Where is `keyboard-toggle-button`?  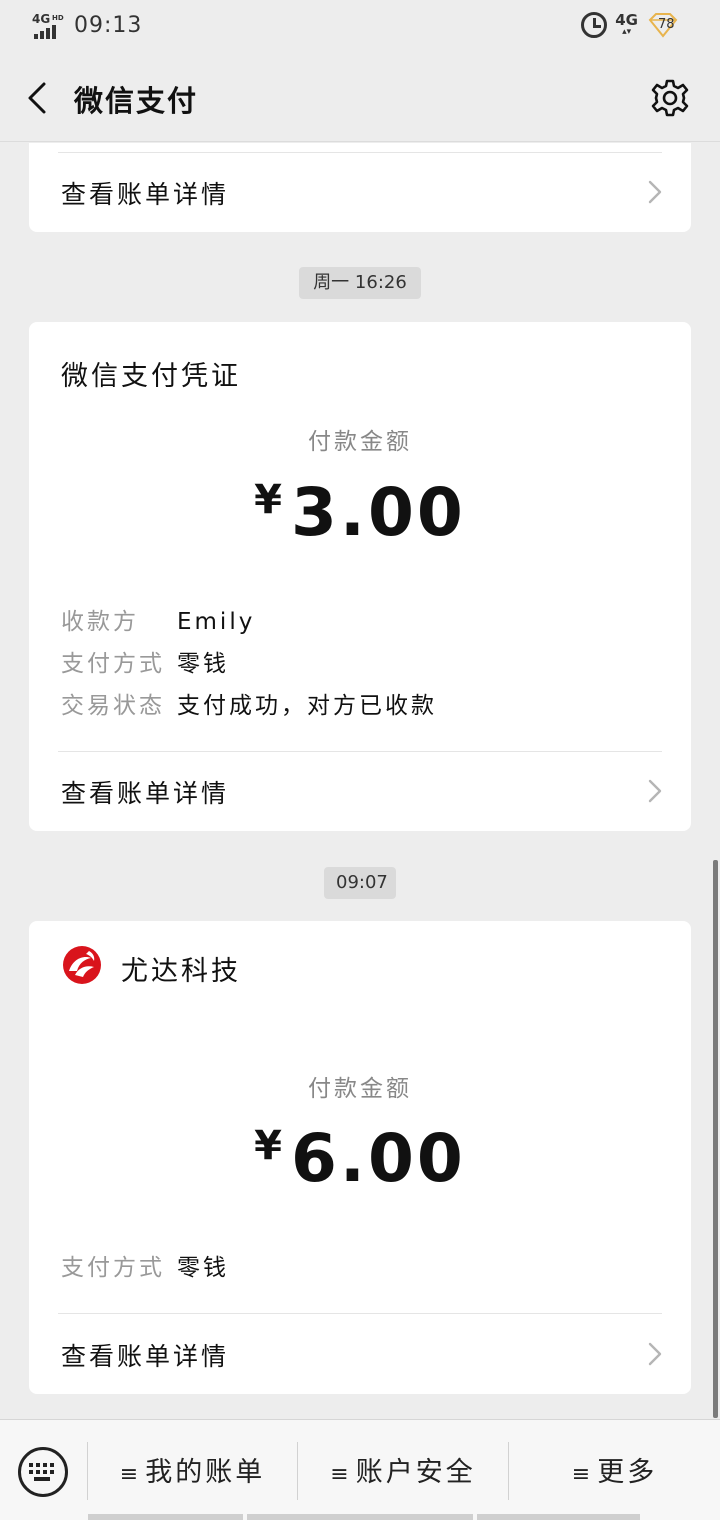
keyboard-toggle-button is located at coordinates (43, 1472).